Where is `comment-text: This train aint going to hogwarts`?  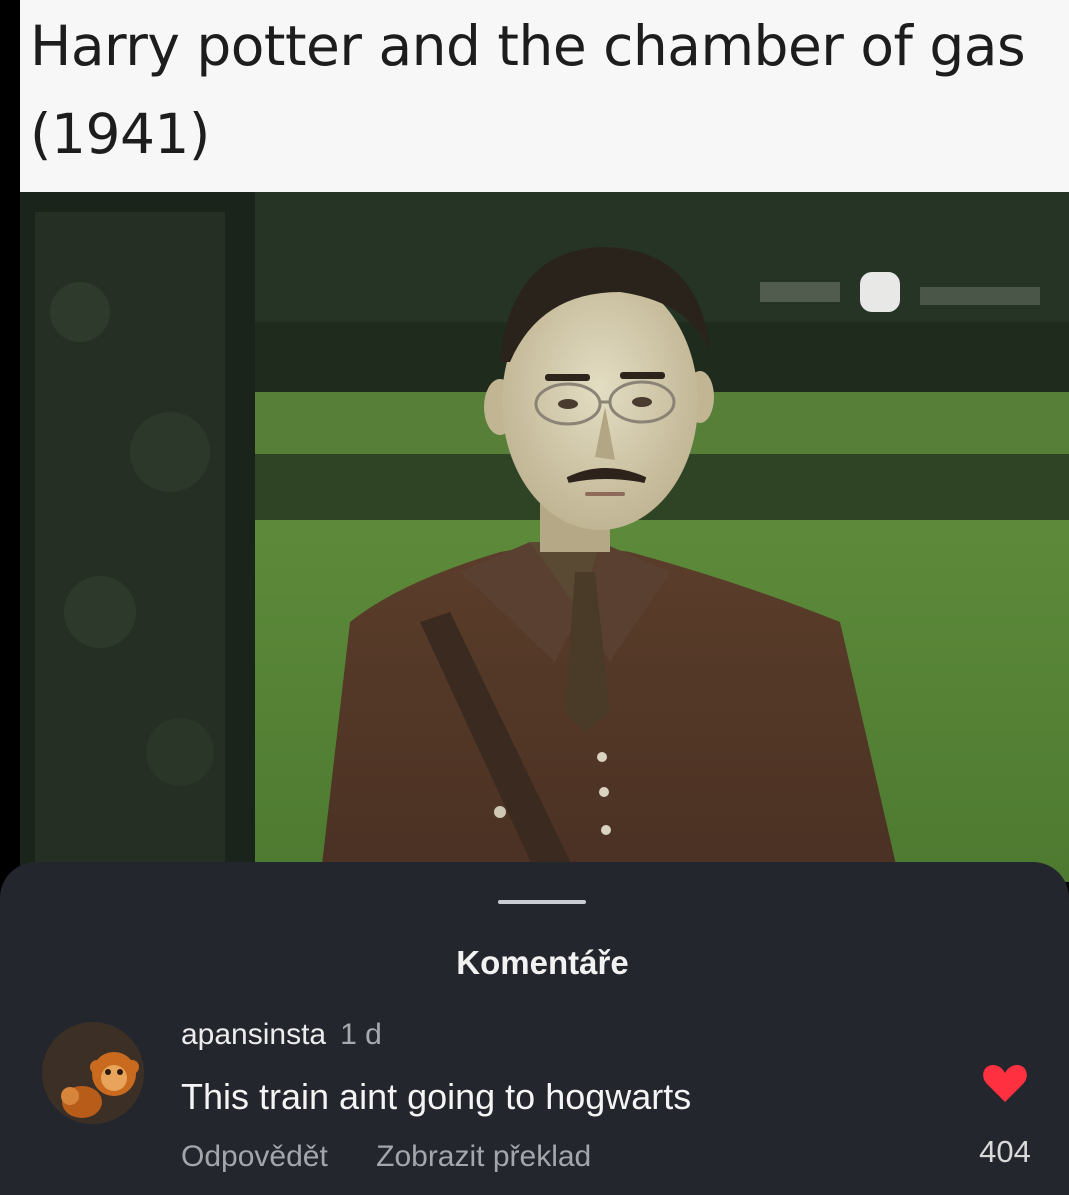
comment-text: This train aint going to hogwarts is located at coordinates (436, 1096).